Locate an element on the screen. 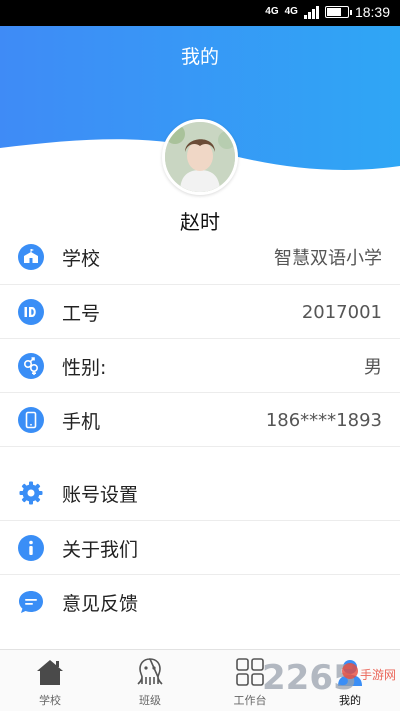 Image resolution: width=400 pixels, height=711 pixels. row-label: 性别: is located at coordinates (84, 367).